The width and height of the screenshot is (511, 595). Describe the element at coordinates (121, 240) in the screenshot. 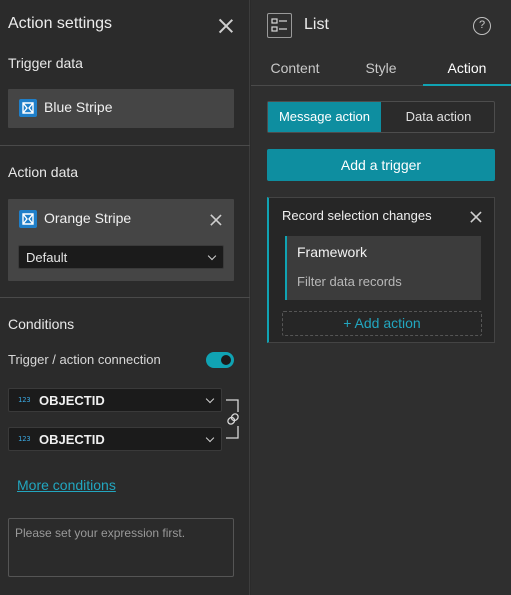

I see `action-datasource: Orange Stripe Default` at that location.